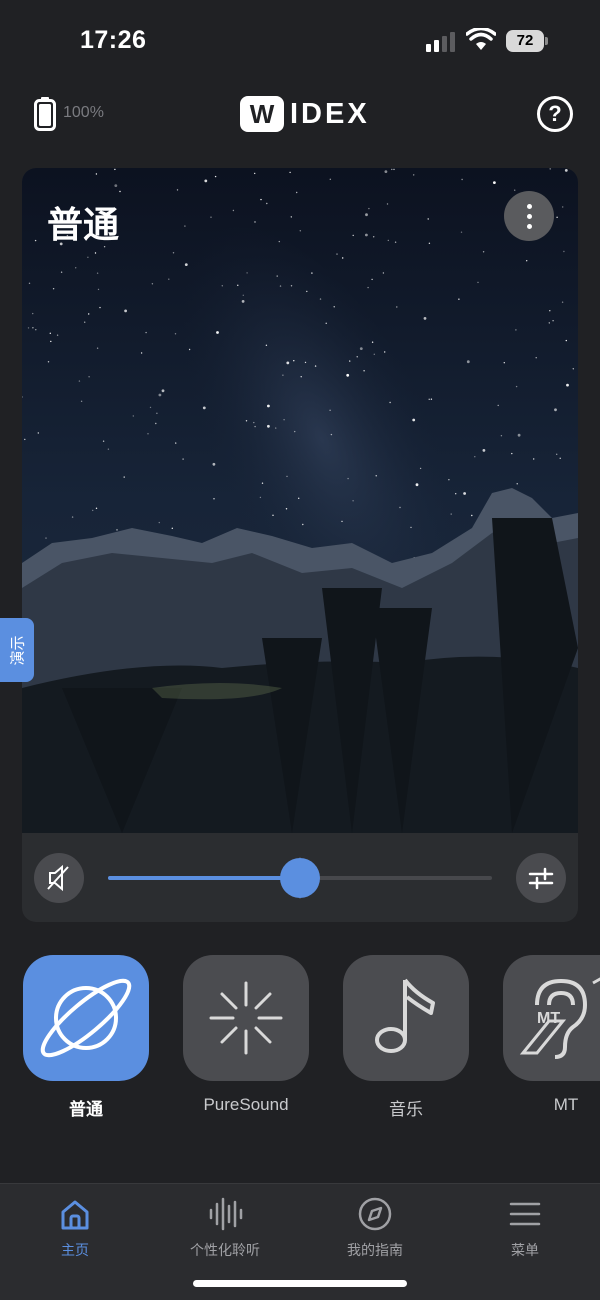  What do you see at coordinates (375, 1250) in the screenshot?
I see `nav-label: 我的指南` at bounding box center [375, 1250].